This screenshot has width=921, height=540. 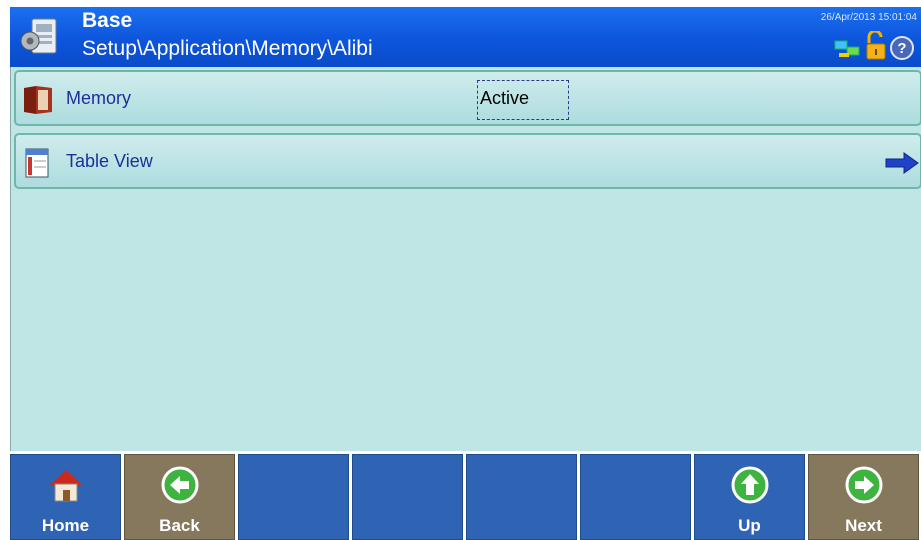 What do you see at coordinates (65, 525) in the screenshot?
I see `home-label: Home` at bounding box center [65, 525].